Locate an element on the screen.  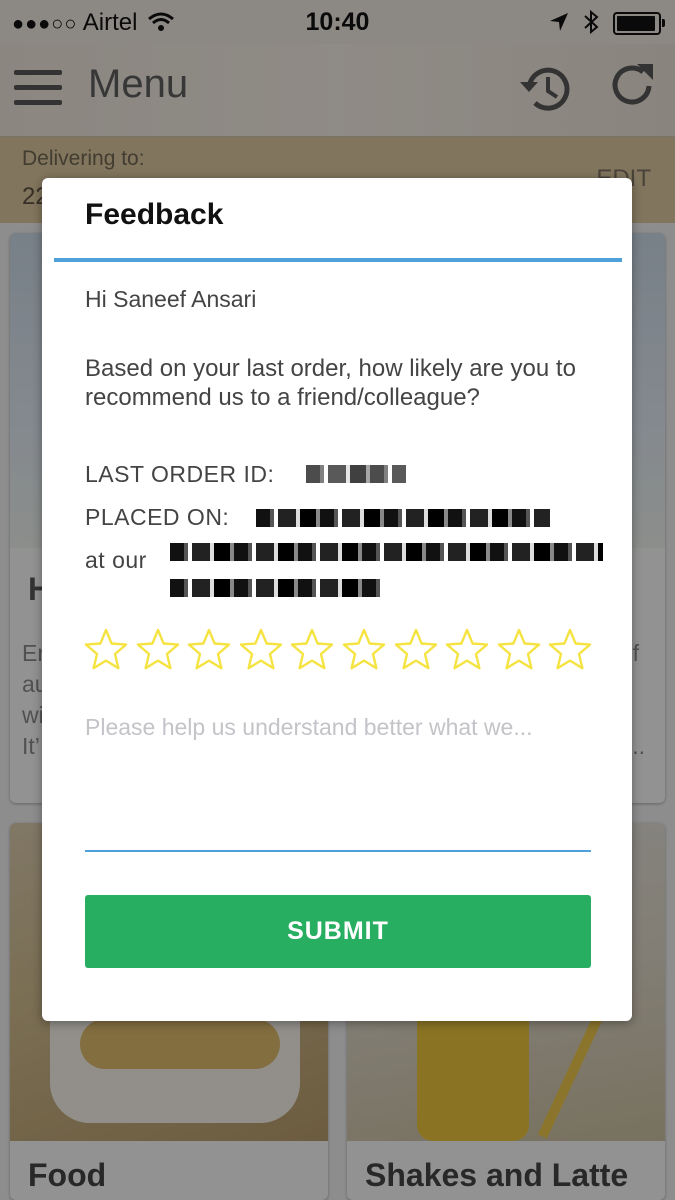
feedback-textarea is located at coordinates (338, 783).